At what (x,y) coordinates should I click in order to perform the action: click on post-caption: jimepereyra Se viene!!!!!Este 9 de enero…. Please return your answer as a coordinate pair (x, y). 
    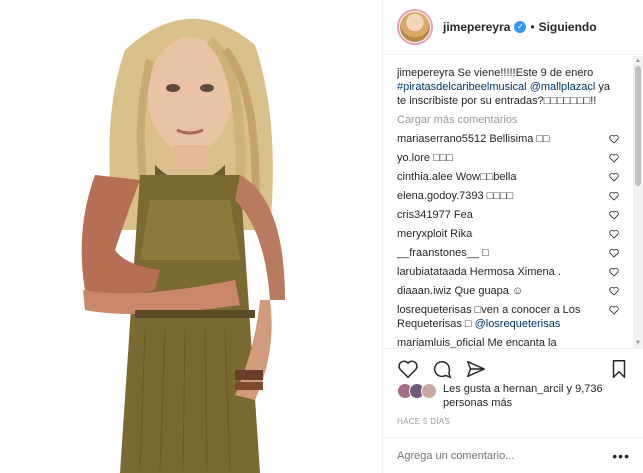
    Looking at the image, I should click on (508, 87).